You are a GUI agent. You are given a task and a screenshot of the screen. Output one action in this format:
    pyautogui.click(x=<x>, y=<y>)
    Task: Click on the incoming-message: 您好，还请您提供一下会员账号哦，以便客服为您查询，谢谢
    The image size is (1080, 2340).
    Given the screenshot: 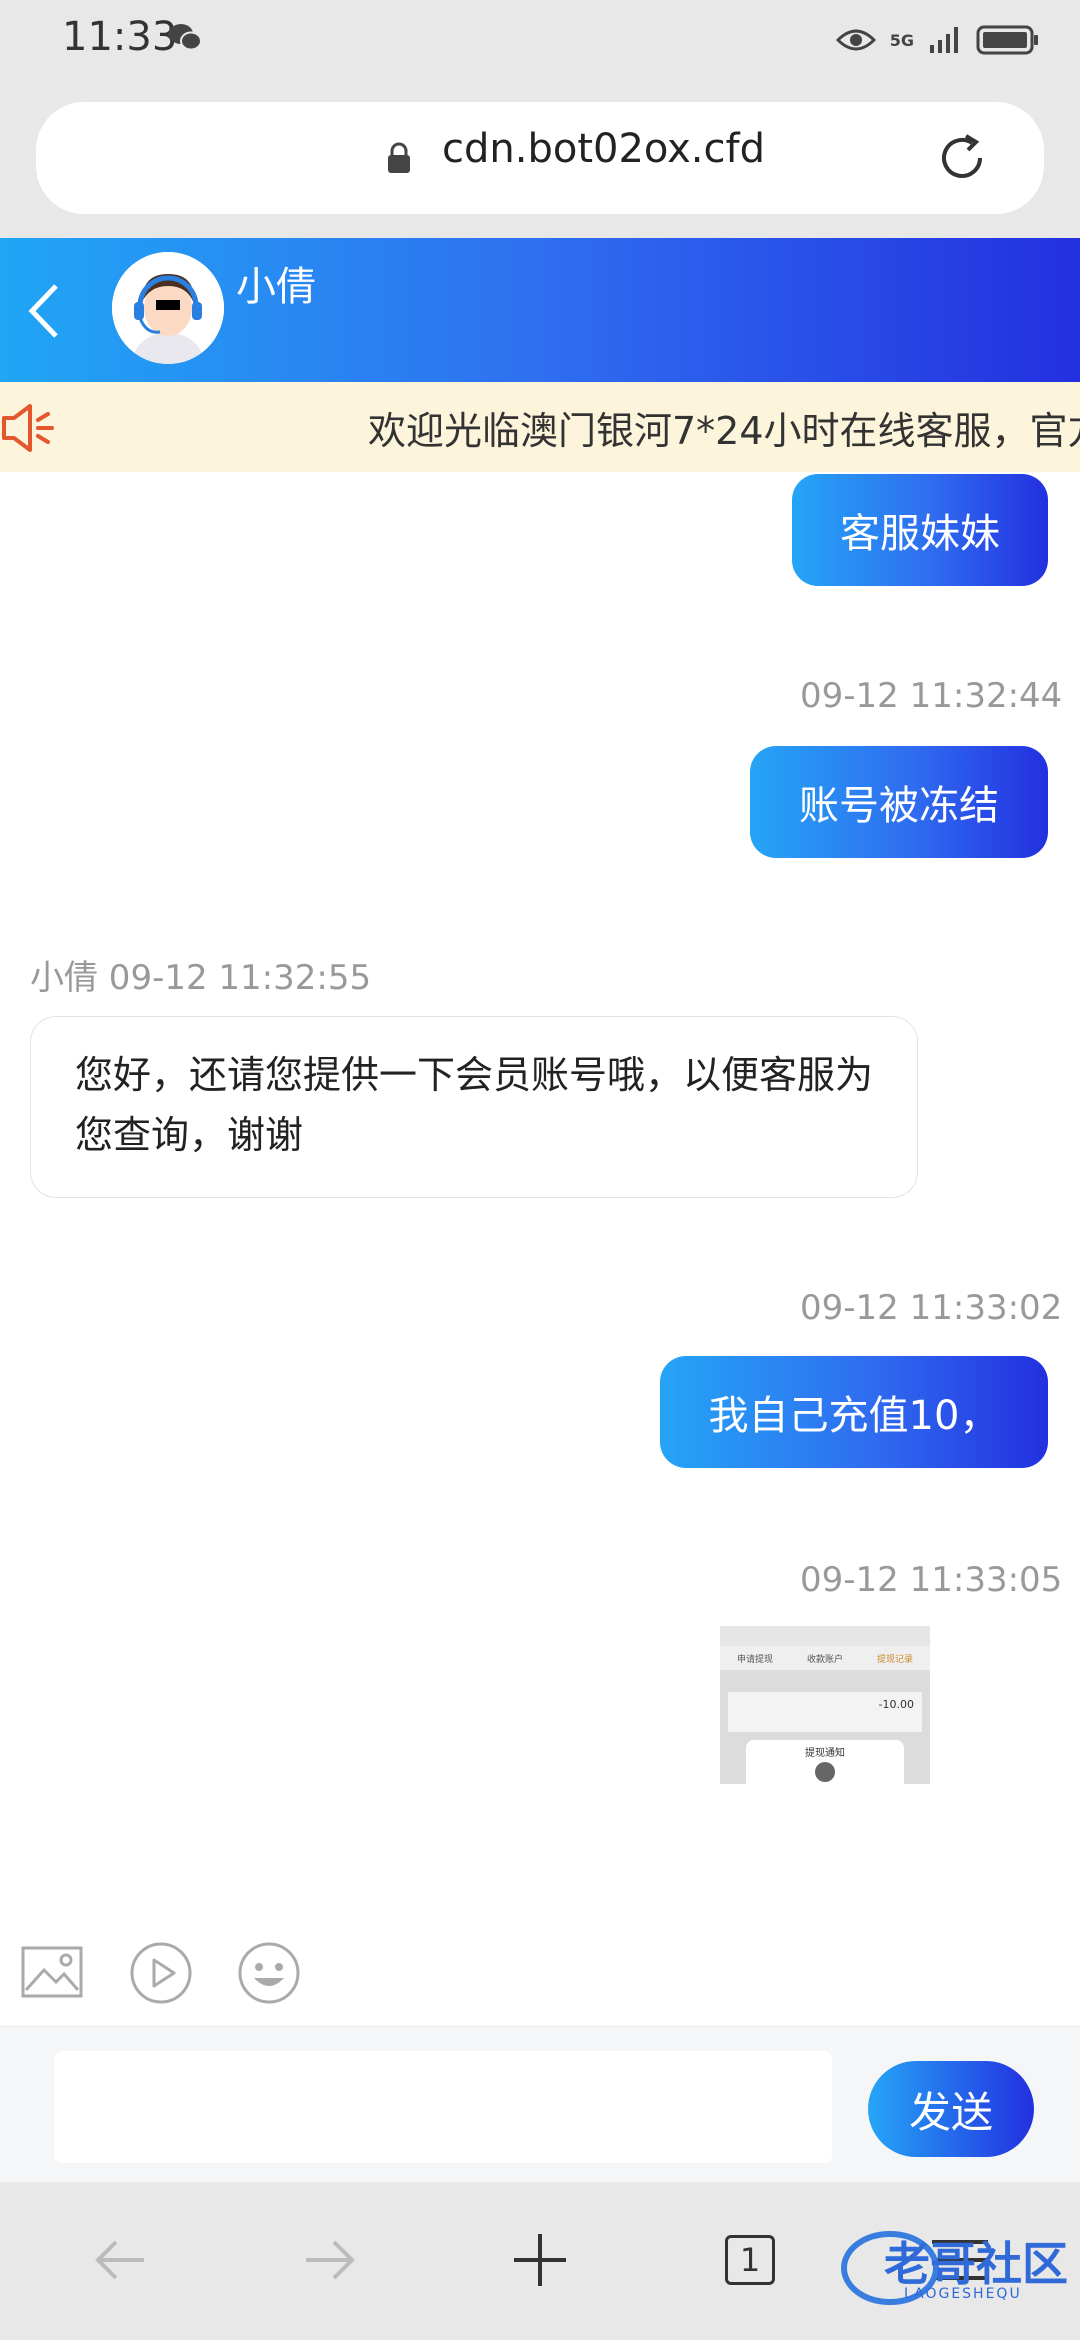 What is the action you would take?
    pyautogui.click(x=474, y=1107)
    